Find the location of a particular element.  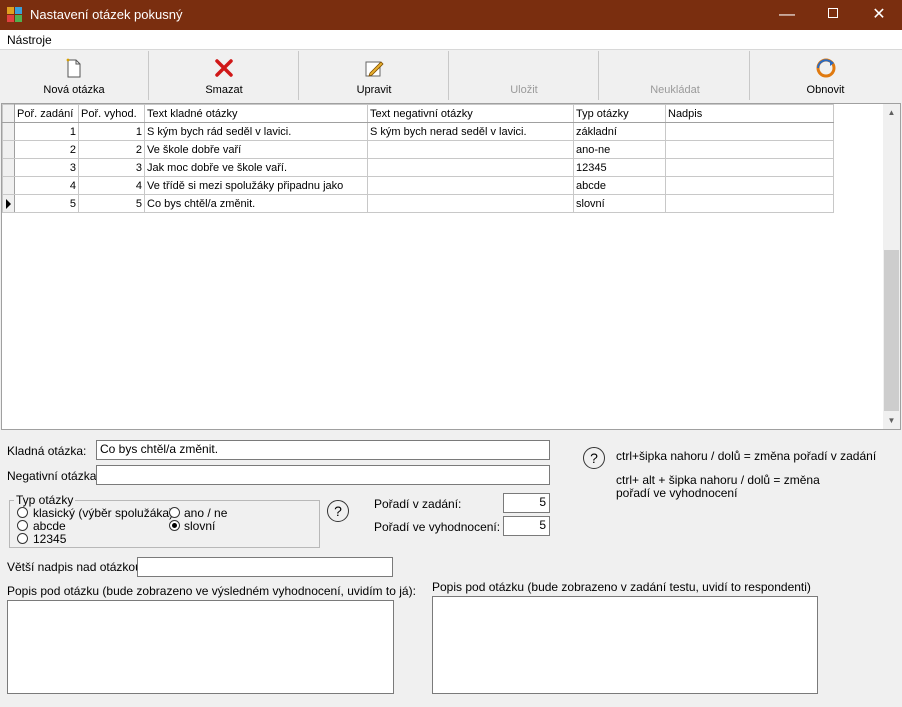

description-eval-textarea is located at coordinates (200, 647).